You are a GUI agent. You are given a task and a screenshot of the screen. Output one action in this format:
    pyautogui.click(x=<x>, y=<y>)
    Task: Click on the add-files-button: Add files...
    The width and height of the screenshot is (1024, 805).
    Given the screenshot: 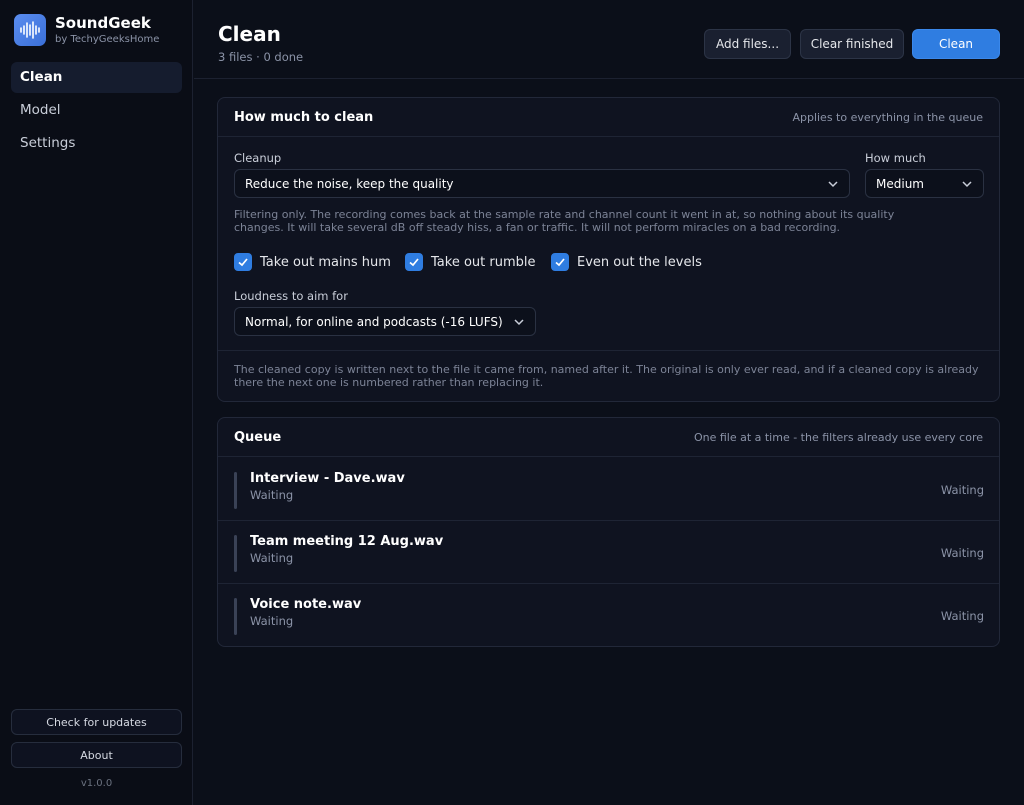 What is the action you would take?
    pyautogui.click(x=747, y=44)
    